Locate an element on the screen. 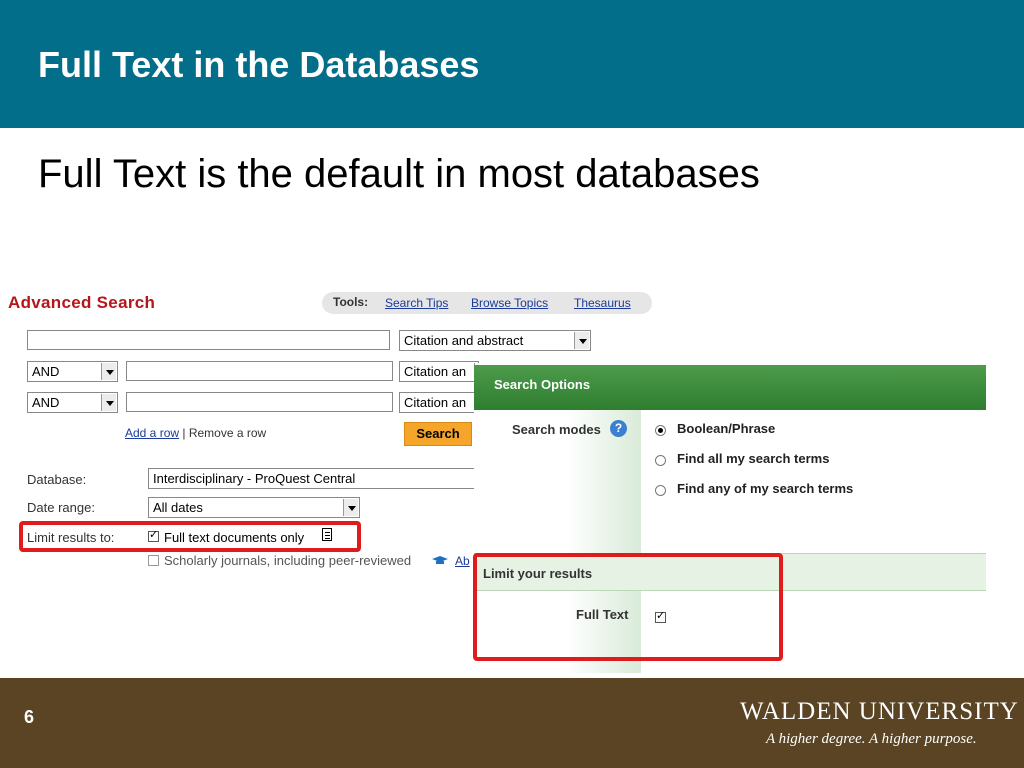 This screenshot has width=1024, height=768. highlight-box-limit-your-results is located at coordinates (628, 607).